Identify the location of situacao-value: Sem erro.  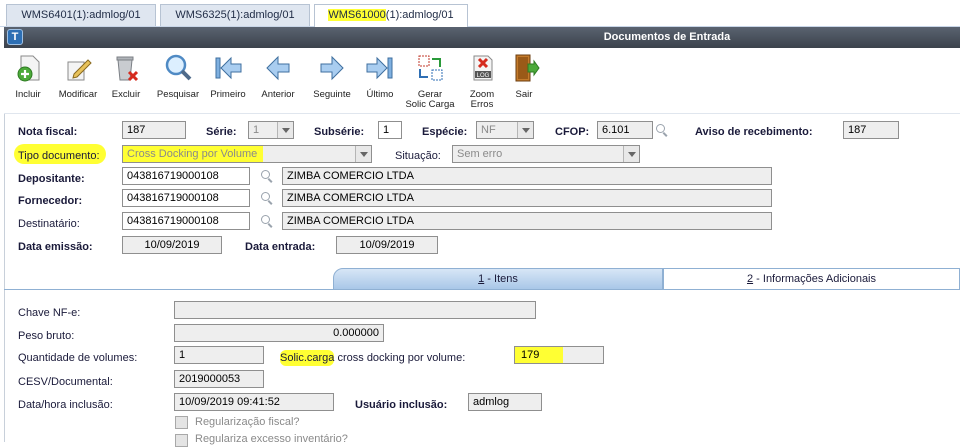
(480, 154).